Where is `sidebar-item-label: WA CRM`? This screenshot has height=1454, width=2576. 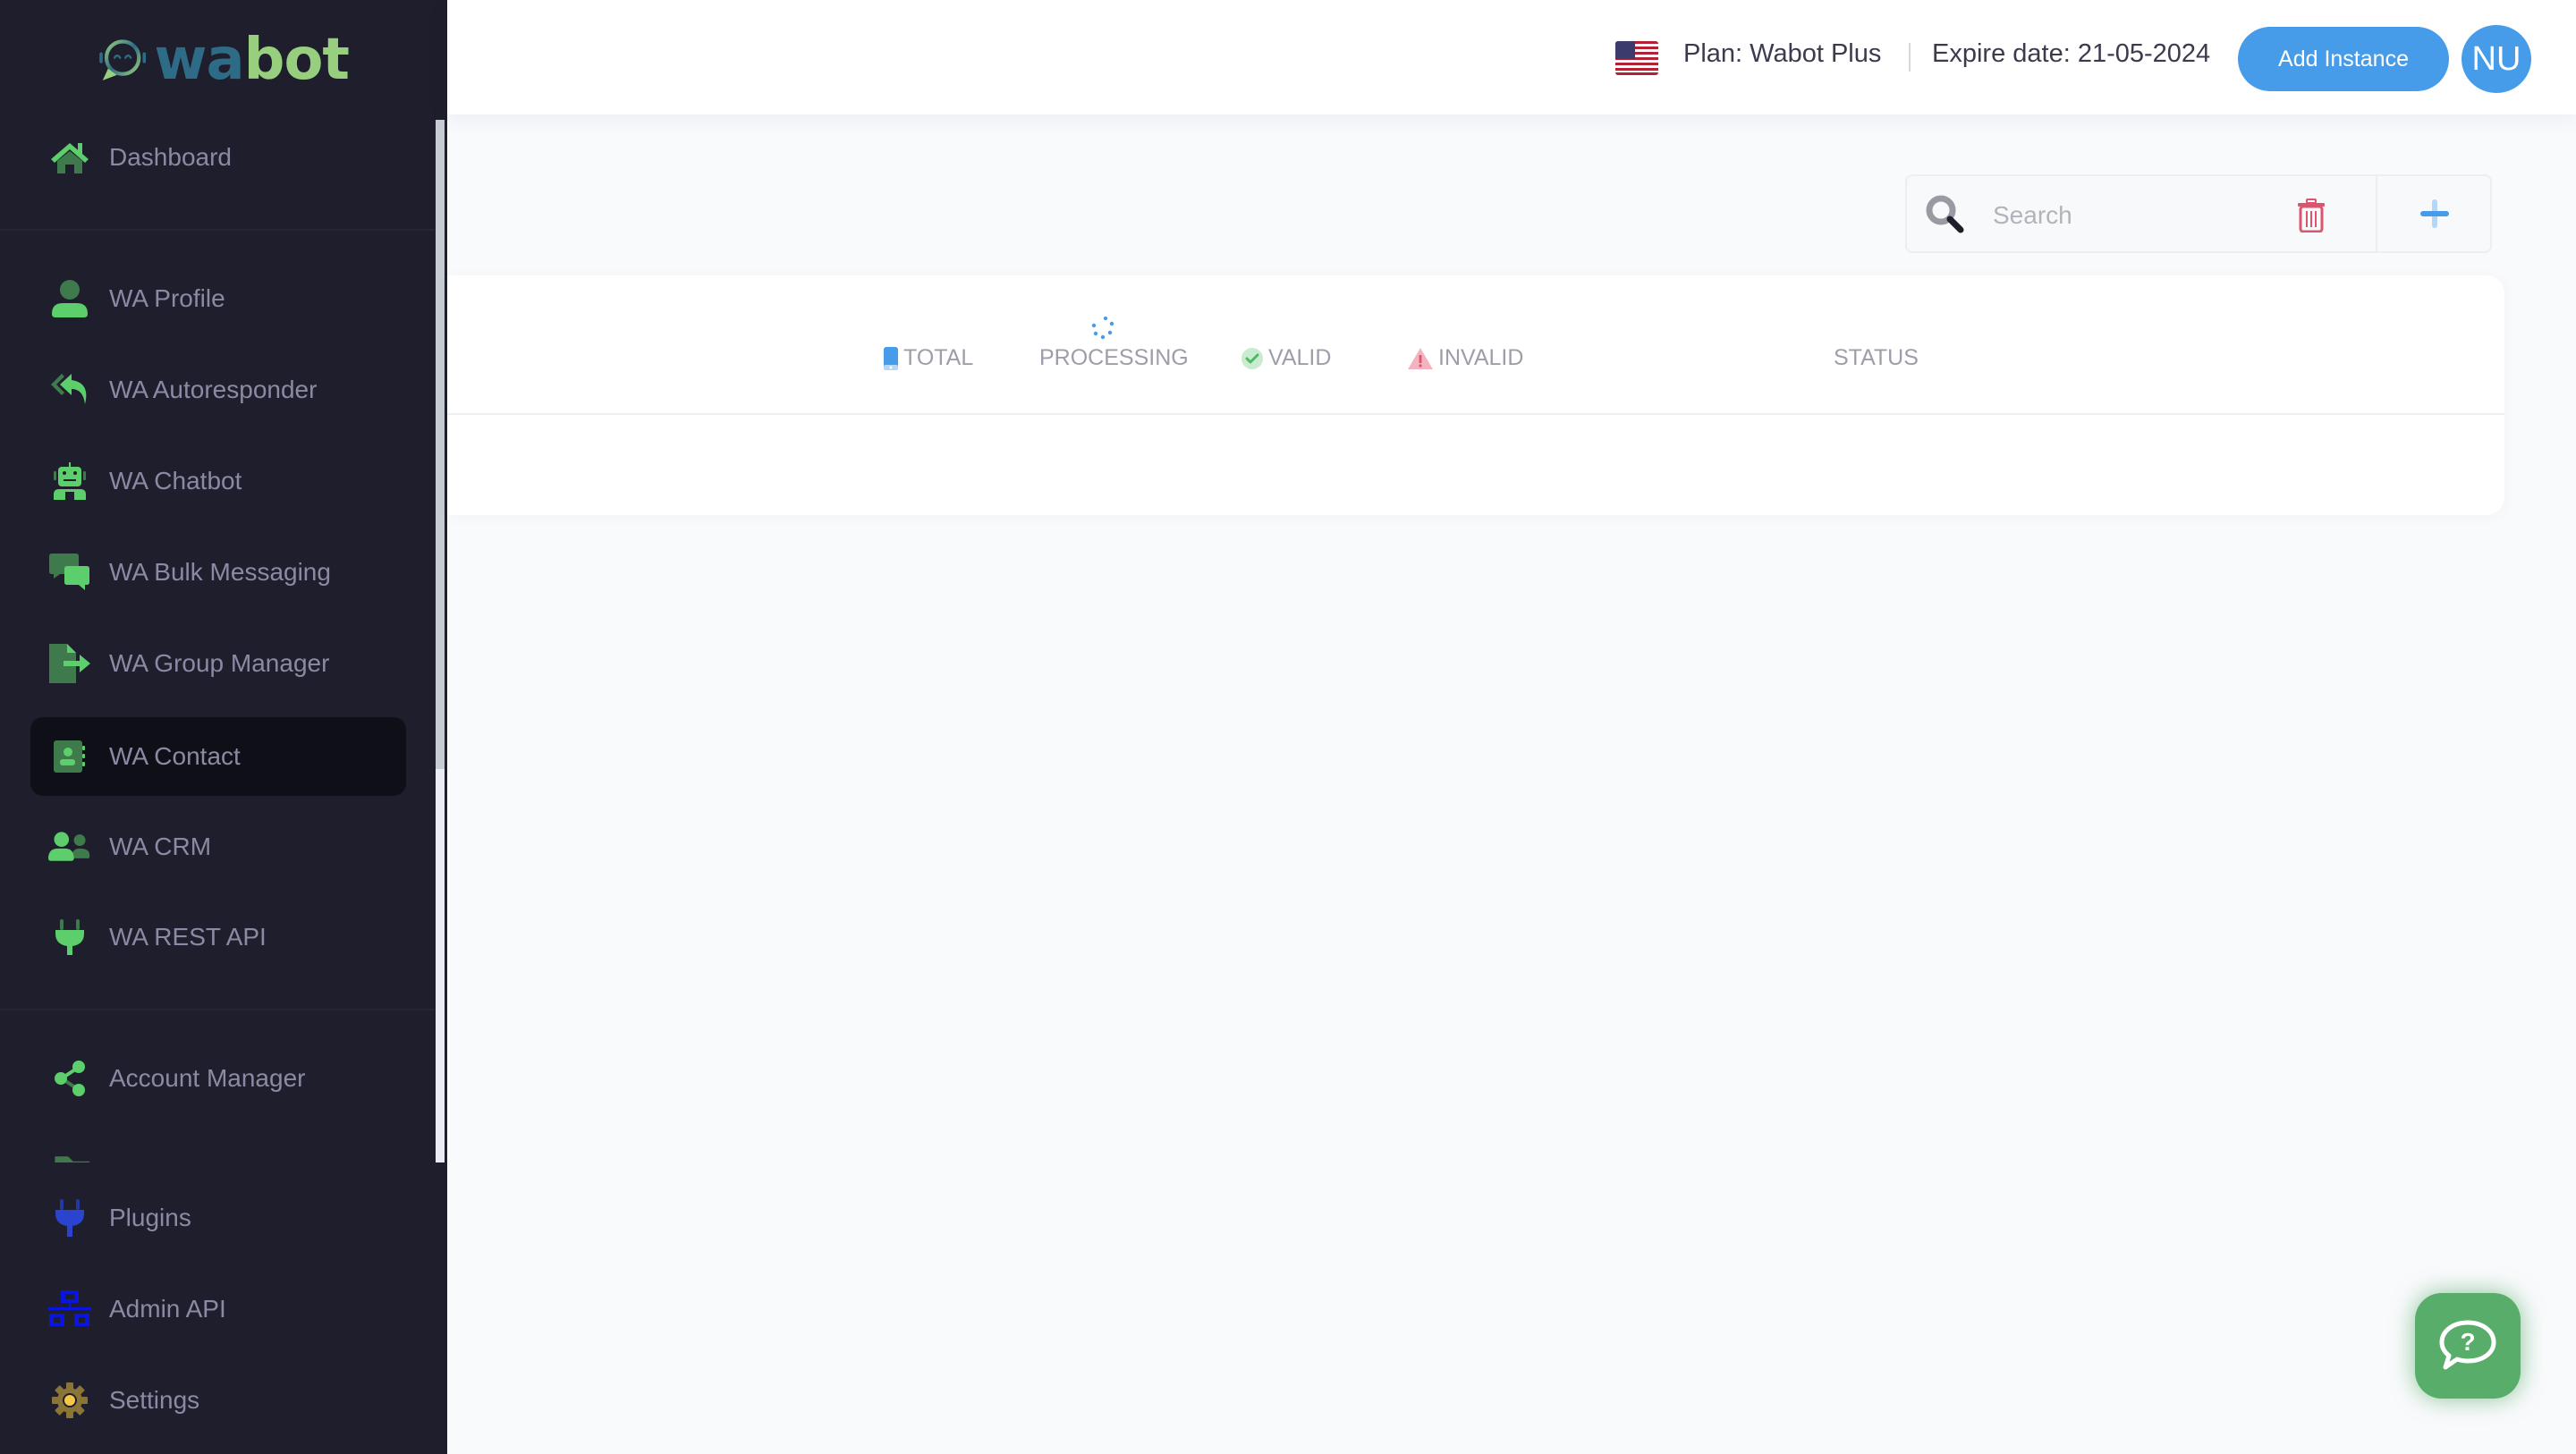
sidebar-item-label: WA CRM is located at coordinates (160, 847).